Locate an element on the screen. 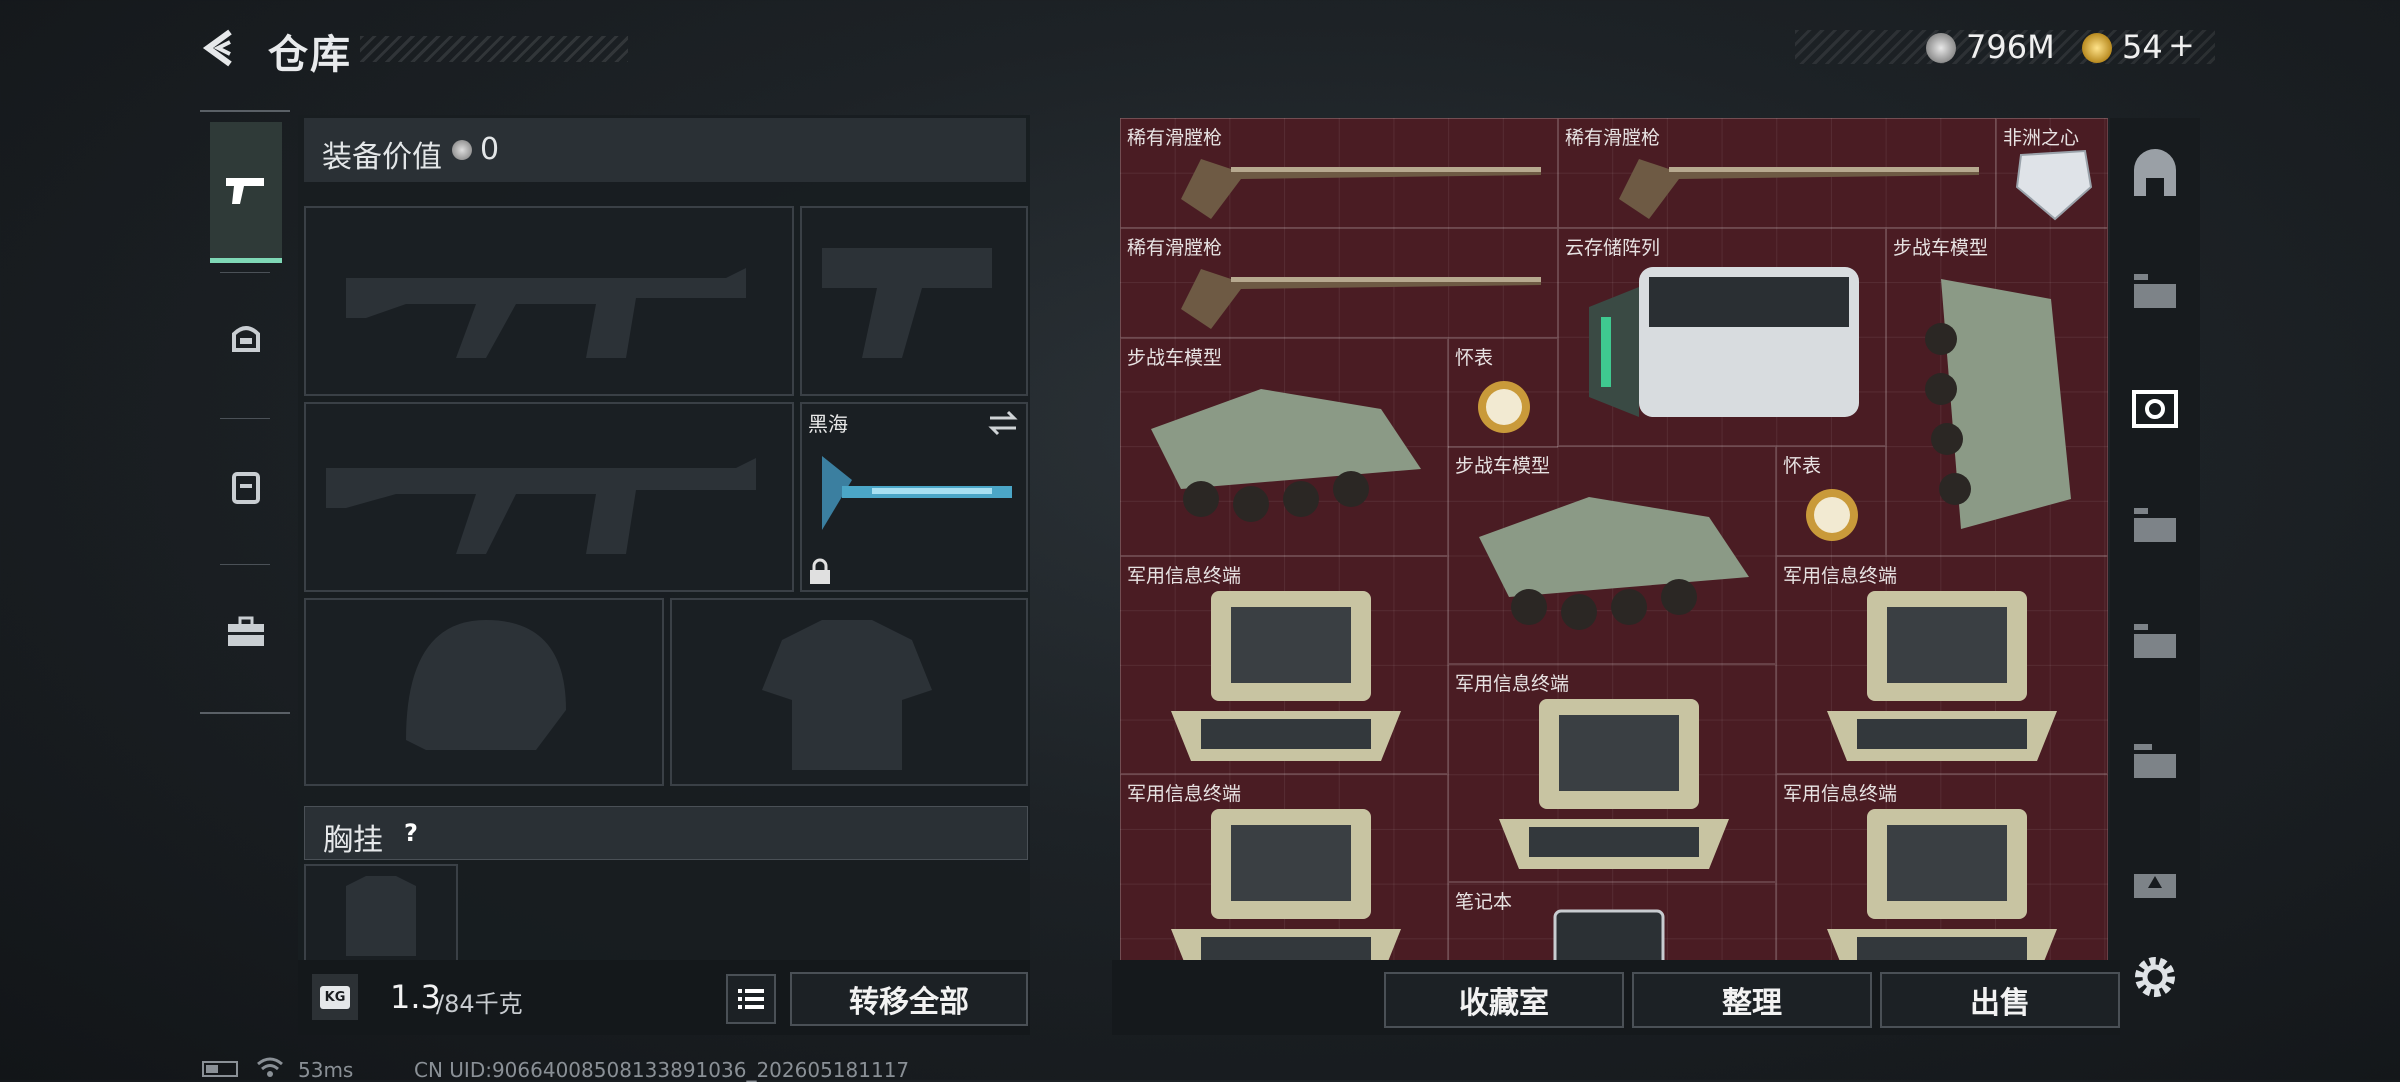 This screenshot has width=2400, height=1082. stash-item-notebook: 笔记本 is located at coordinates (1612, 921).